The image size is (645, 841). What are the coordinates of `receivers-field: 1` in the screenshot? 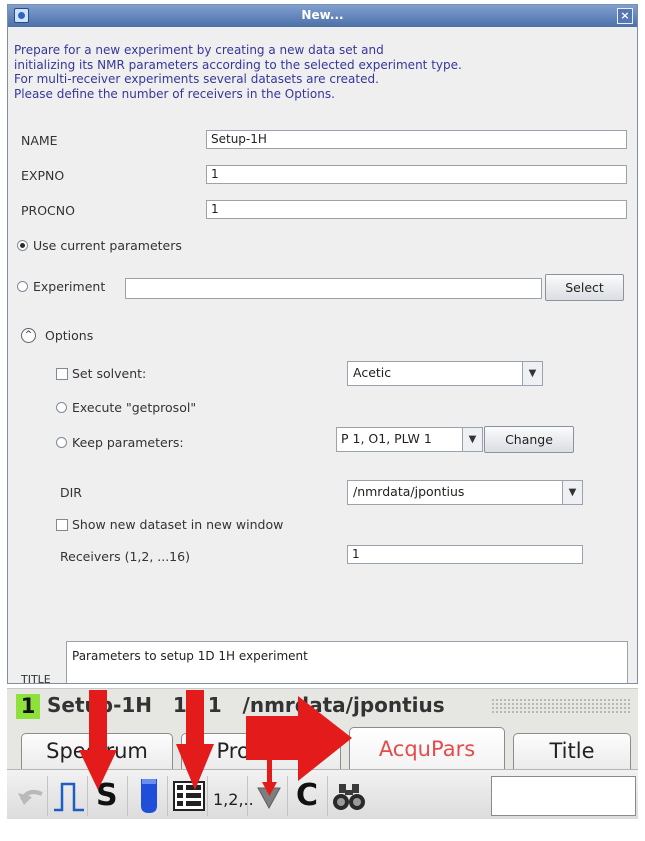 It's located at (465, 554).